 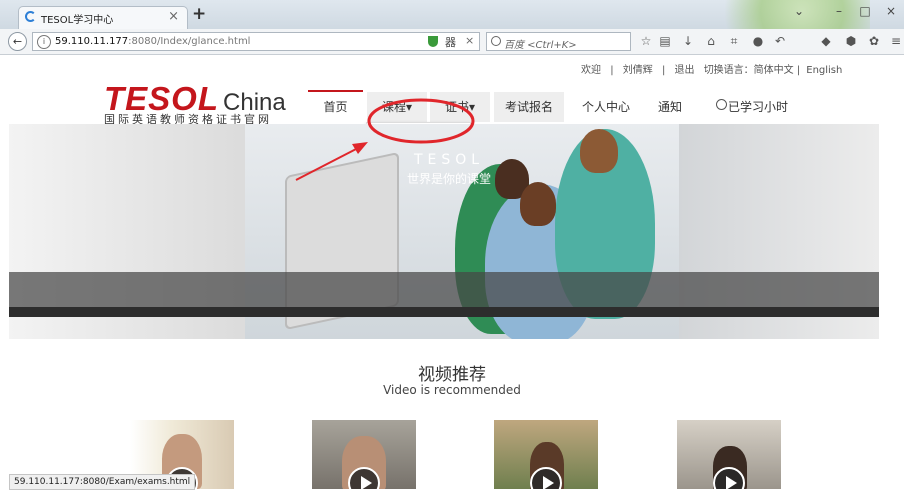 What do you see at coordinates (824, 70) in the screenshot?
I see `english-link: English` at bounding box center [824, 70].